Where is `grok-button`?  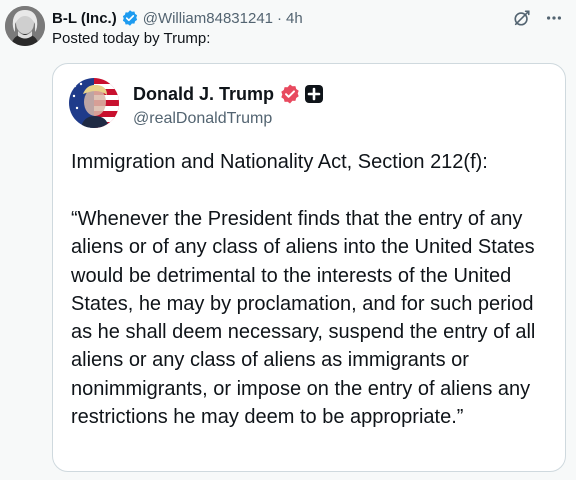
grok-button is located at coordinates (522, 18).